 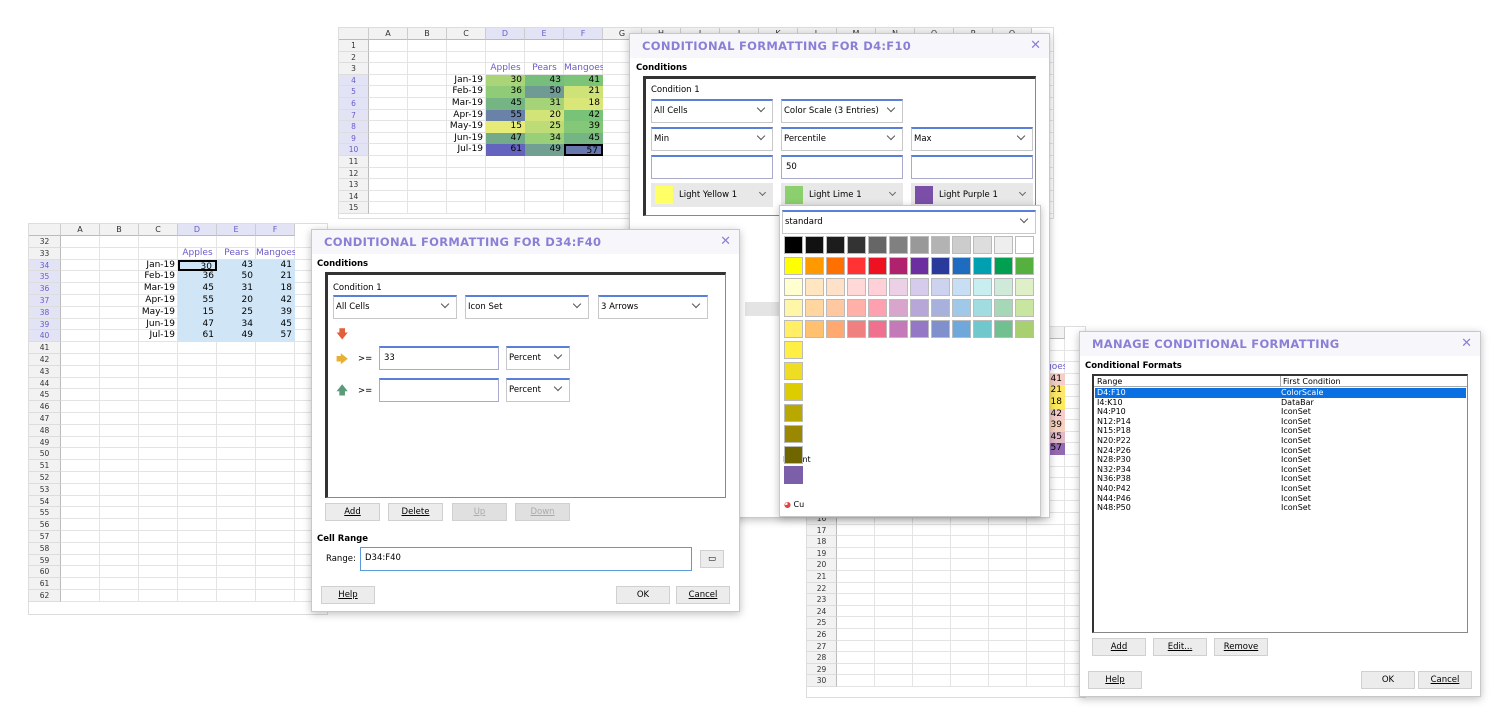 What do you see at coordinates (643, 595) in the screenshot?
I see `ok-button: OK` at bounding box center [643, 595].